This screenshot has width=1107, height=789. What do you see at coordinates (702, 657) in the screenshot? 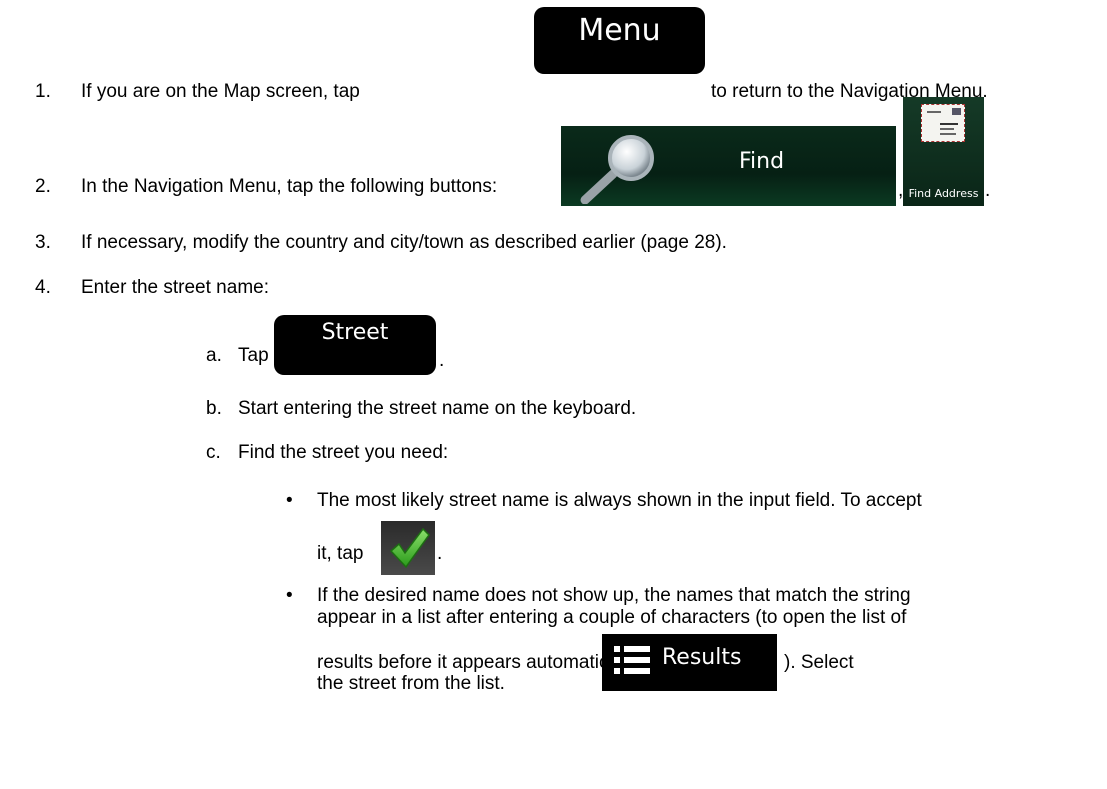
I see `results-label: Results` at bounding box center [702, 657].